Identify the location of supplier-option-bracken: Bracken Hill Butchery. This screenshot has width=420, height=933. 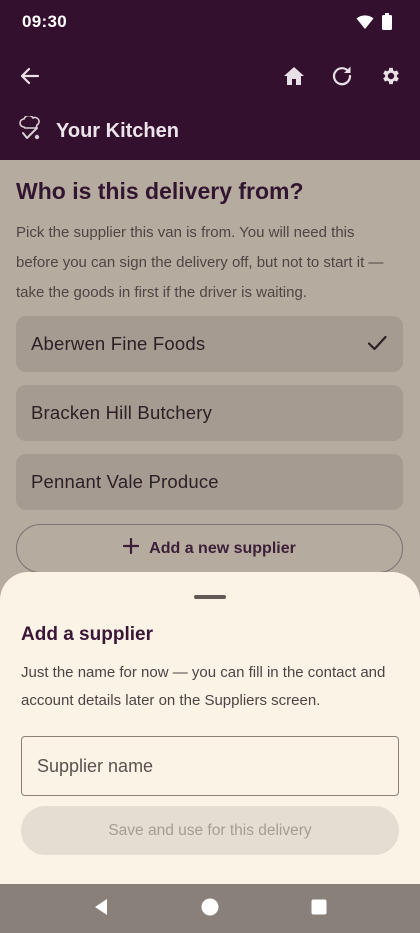
(209, 413).